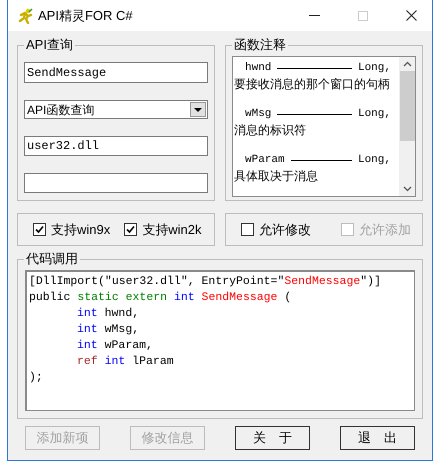  I want to click on close-icon, so click(411, 15).